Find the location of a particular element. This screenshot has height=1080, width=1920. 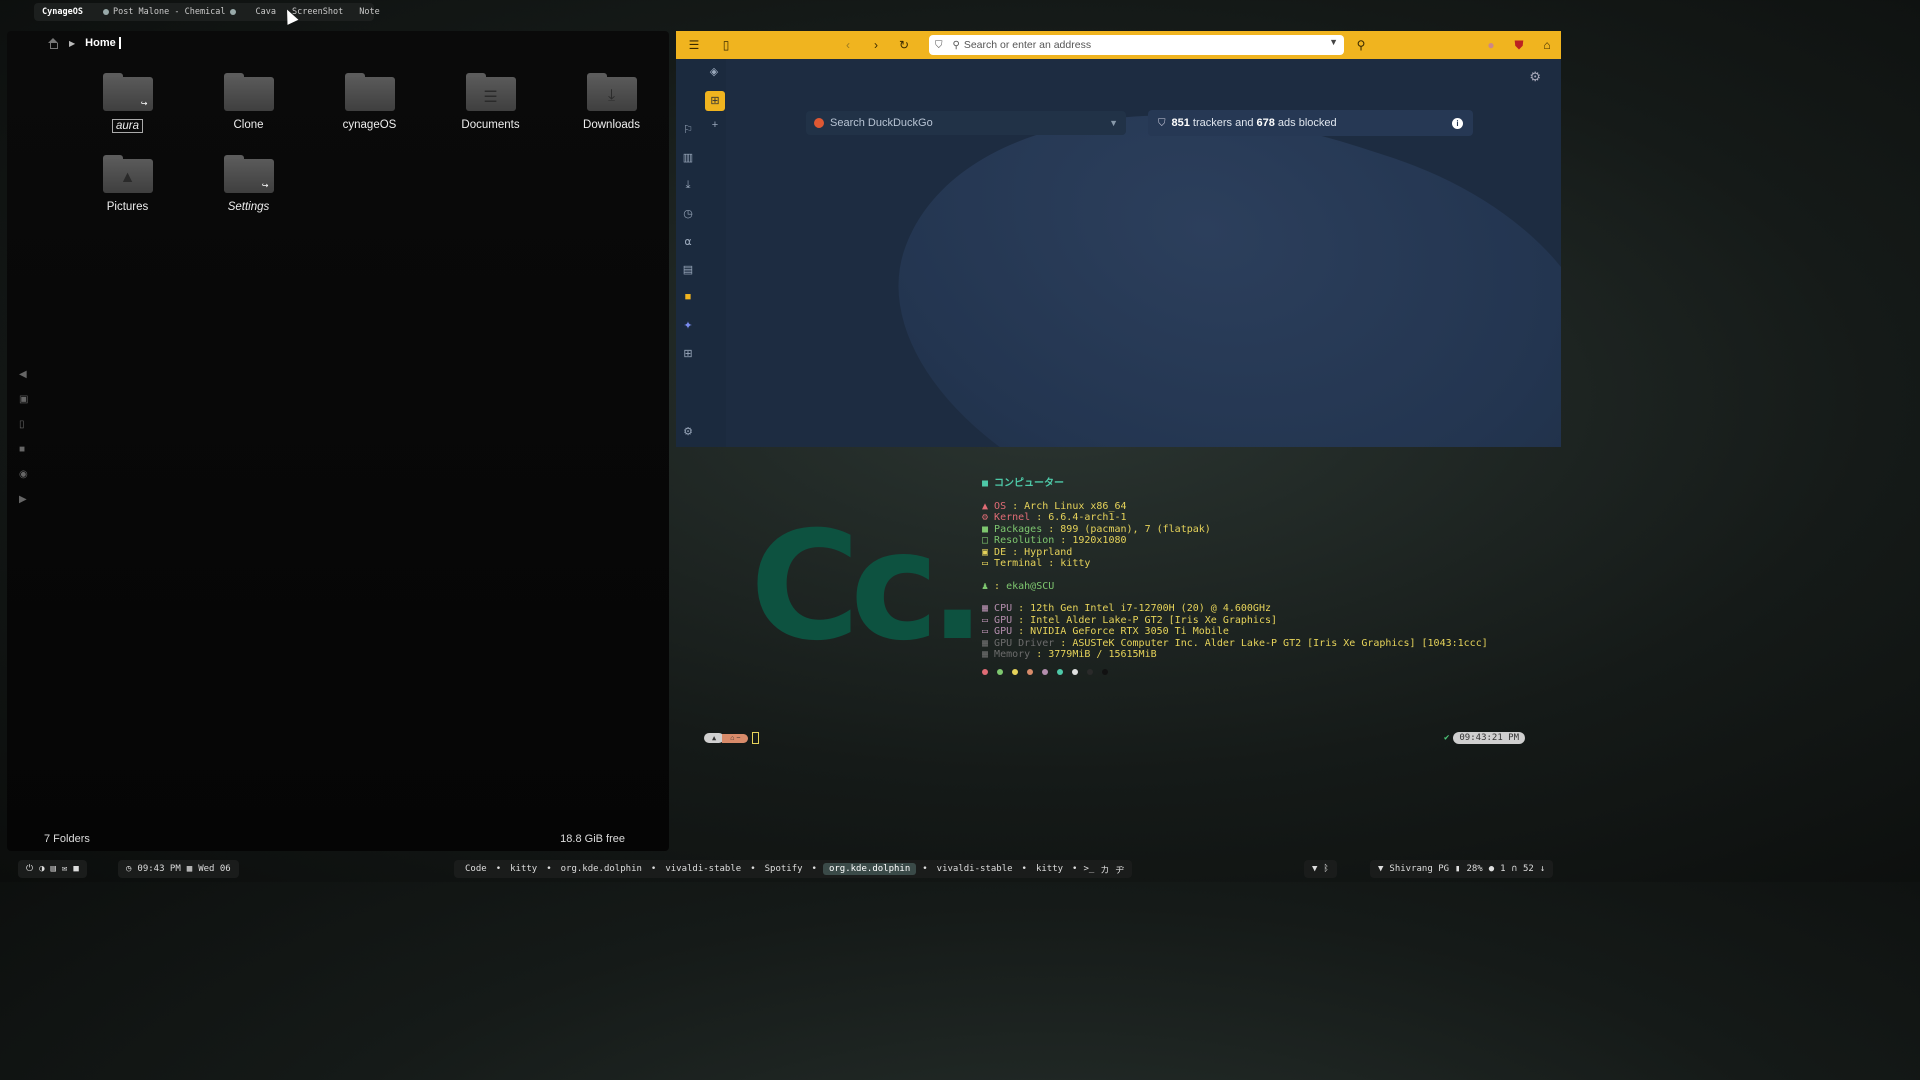

music-title: Post Malone - Chemical is located at coordinates (169, 12).